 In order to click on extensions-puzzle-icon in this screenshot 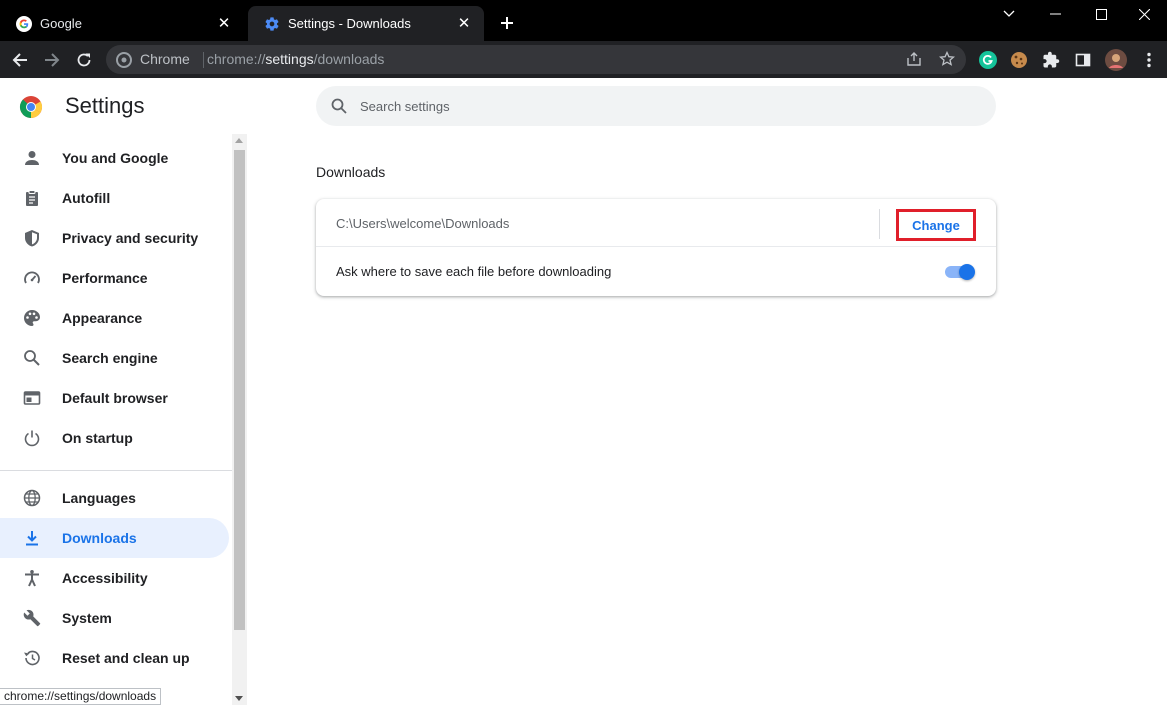, I will do `click(1051, 60)`.